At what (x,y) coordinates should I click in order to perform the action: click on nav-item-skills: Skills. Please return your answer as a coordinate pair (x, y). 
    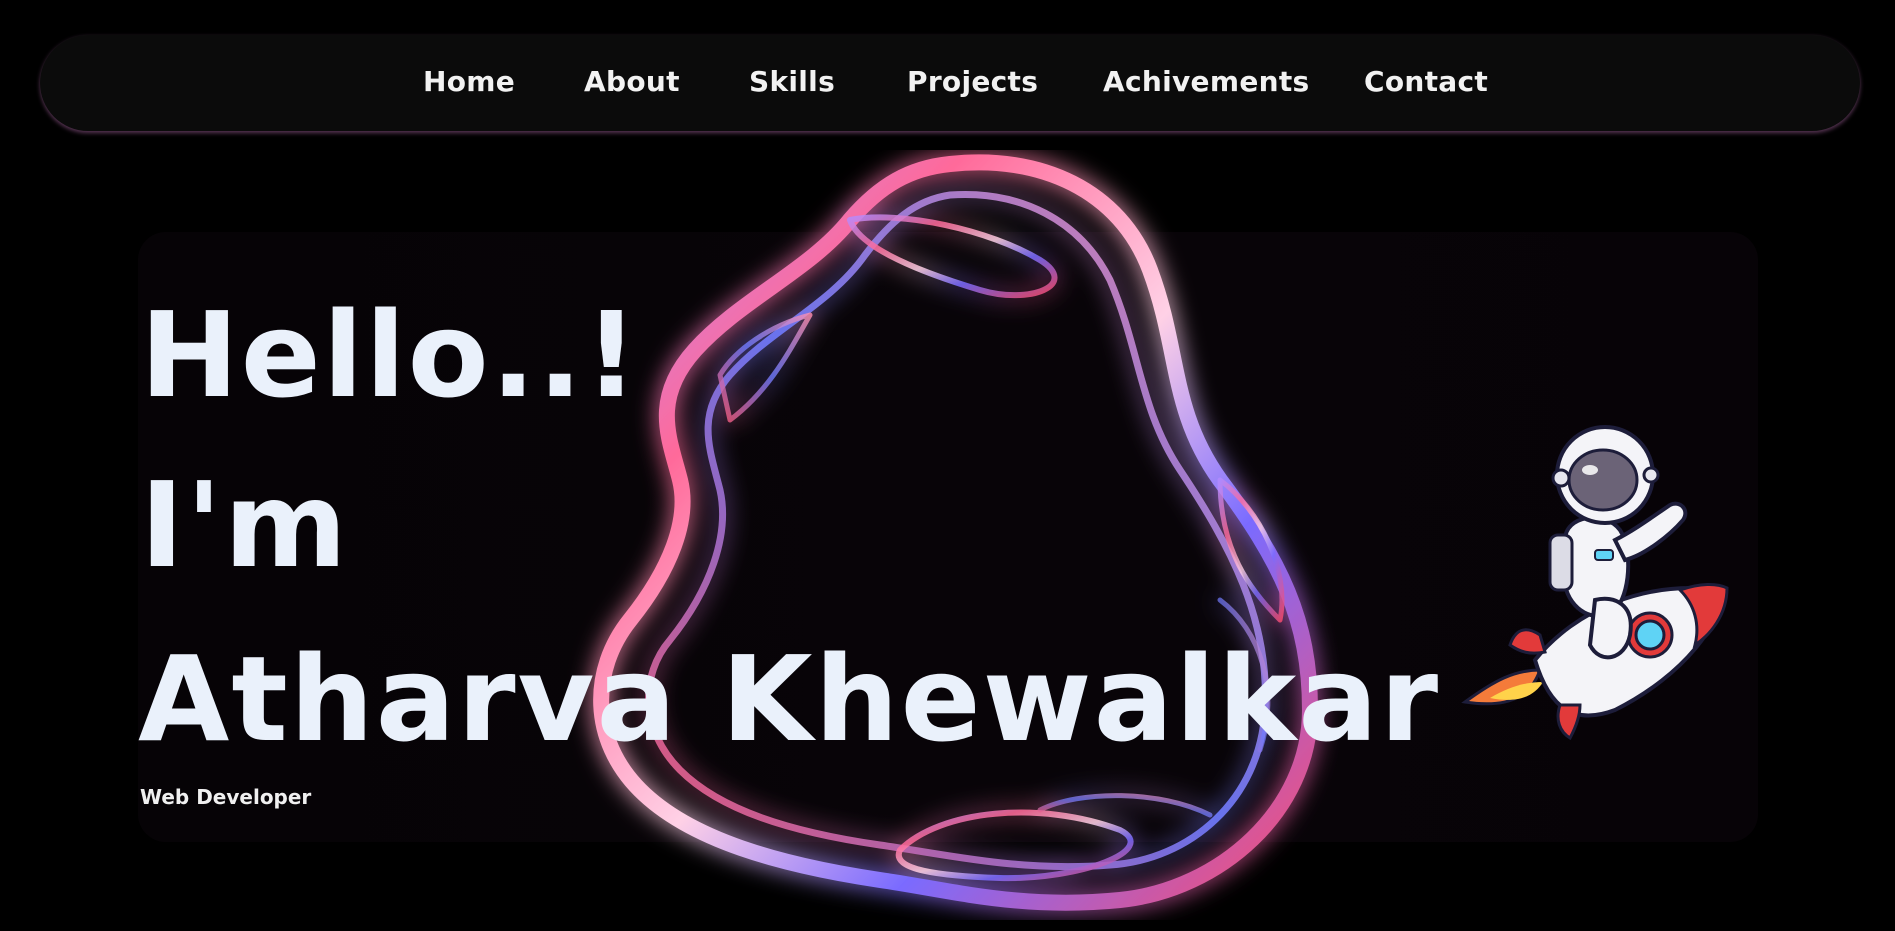
    Looking at the image, I should click on (792, 82).